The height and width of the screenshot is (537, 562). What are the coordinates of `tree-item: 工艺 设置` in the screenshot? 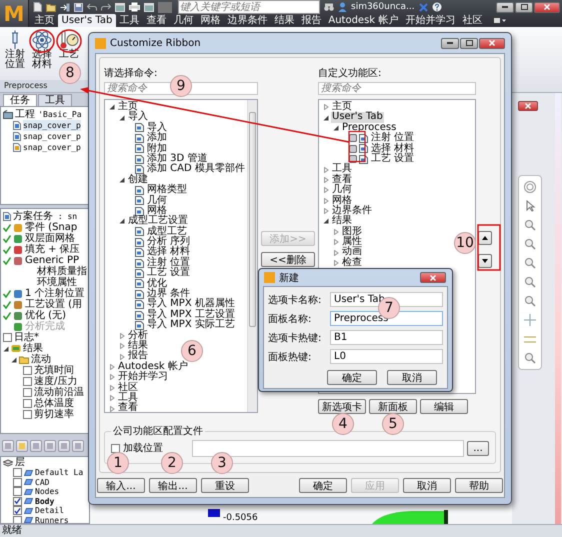 It's located at (393, 159).